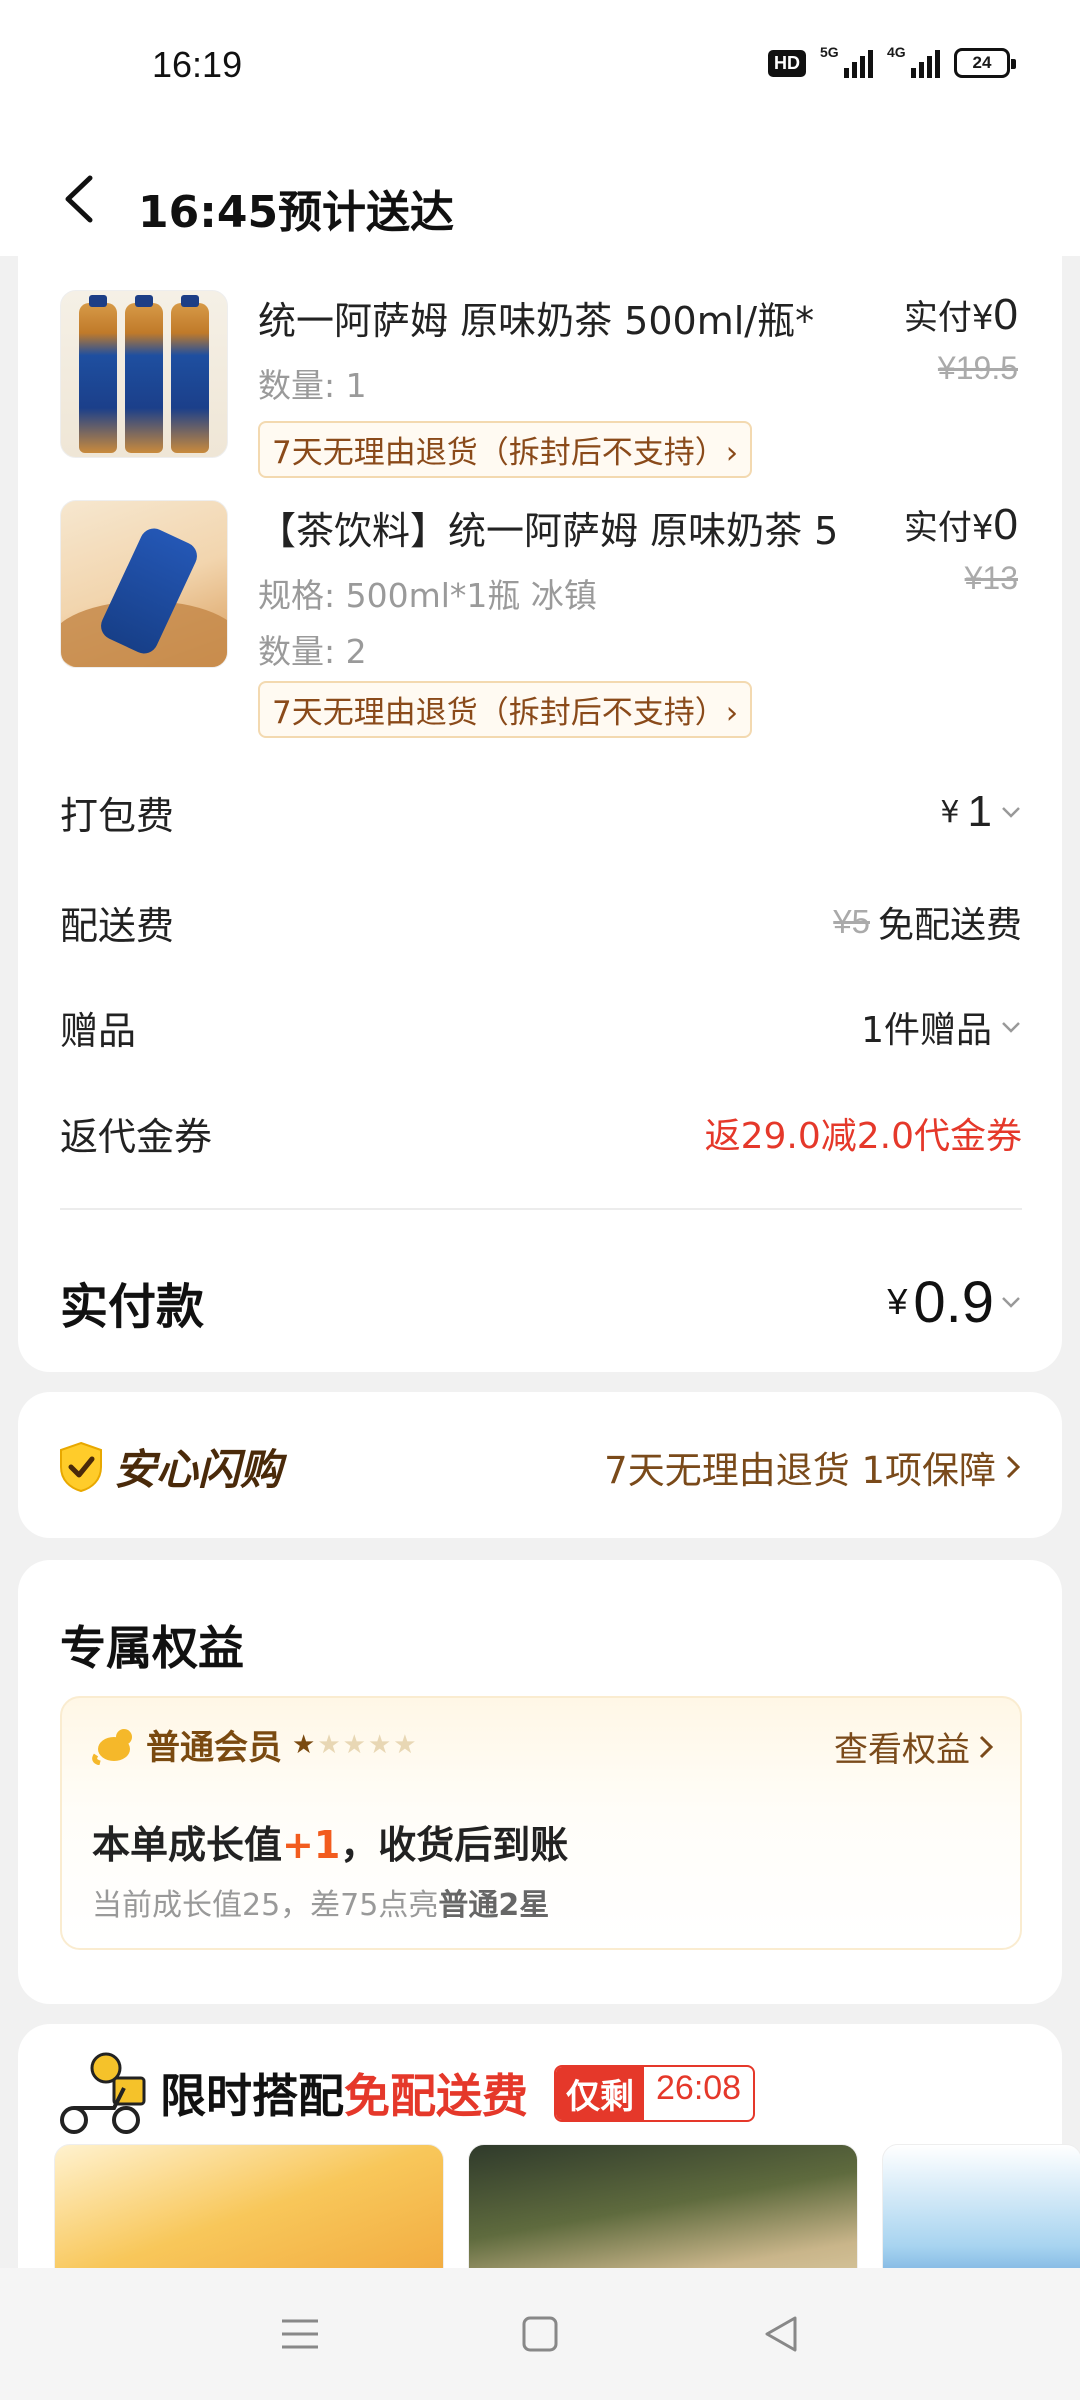 This screenshot has height=2400, width=1080. I want to click on delivery-fee-label: 配送费, so click(117, 925).